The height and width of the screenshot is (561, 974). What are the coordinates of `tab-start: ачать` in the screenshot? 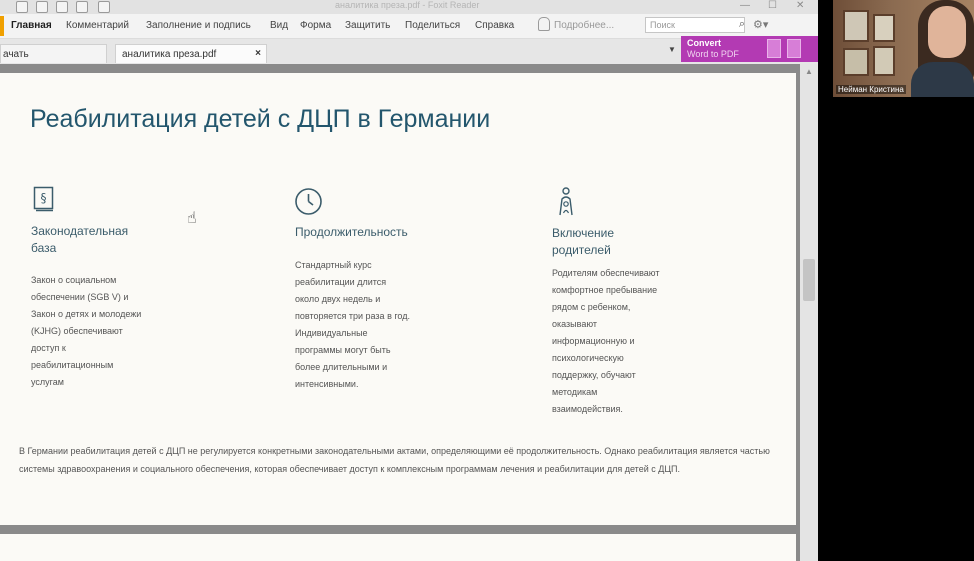 It's located at (53, 53).